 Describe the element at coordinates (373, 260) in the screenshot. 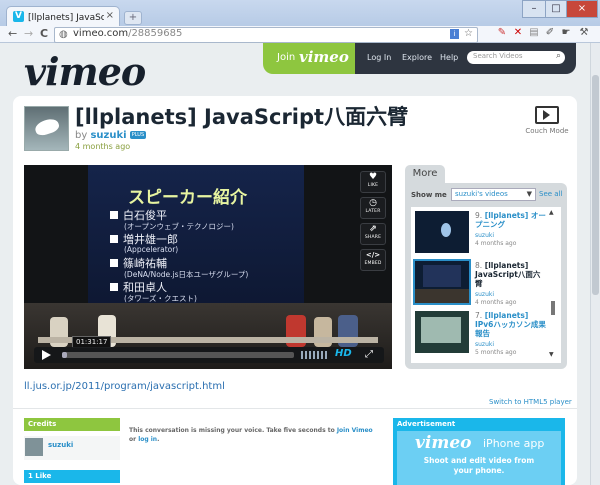

I see `embed-button: </> EMBED` at that location.